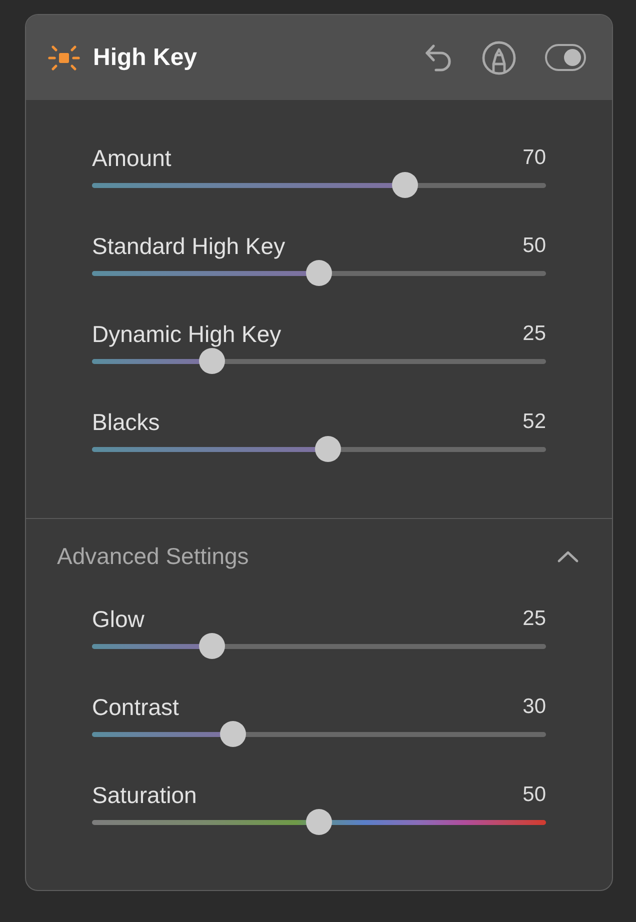 The width and height of the screenshot is (636, 922). Describe the element at coordinates (135, 707) in the screenshot. I see `slider-label: Contrast` at that location.